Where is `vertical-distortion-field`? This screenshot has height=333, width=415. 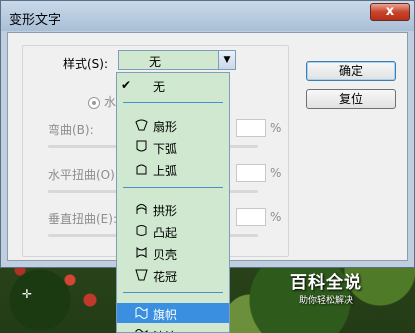 vertical-distortion-field is located at coordinates (251, 217).